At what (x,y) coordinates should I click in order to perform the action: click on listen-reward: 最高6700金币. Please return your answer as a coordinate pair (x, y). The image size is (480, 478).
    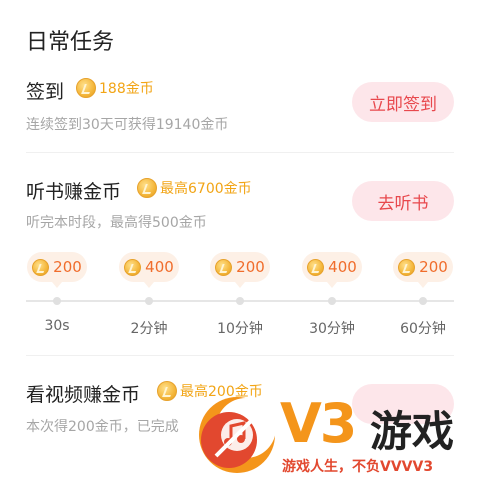
    Looking at the image, I should click on (194, 188).